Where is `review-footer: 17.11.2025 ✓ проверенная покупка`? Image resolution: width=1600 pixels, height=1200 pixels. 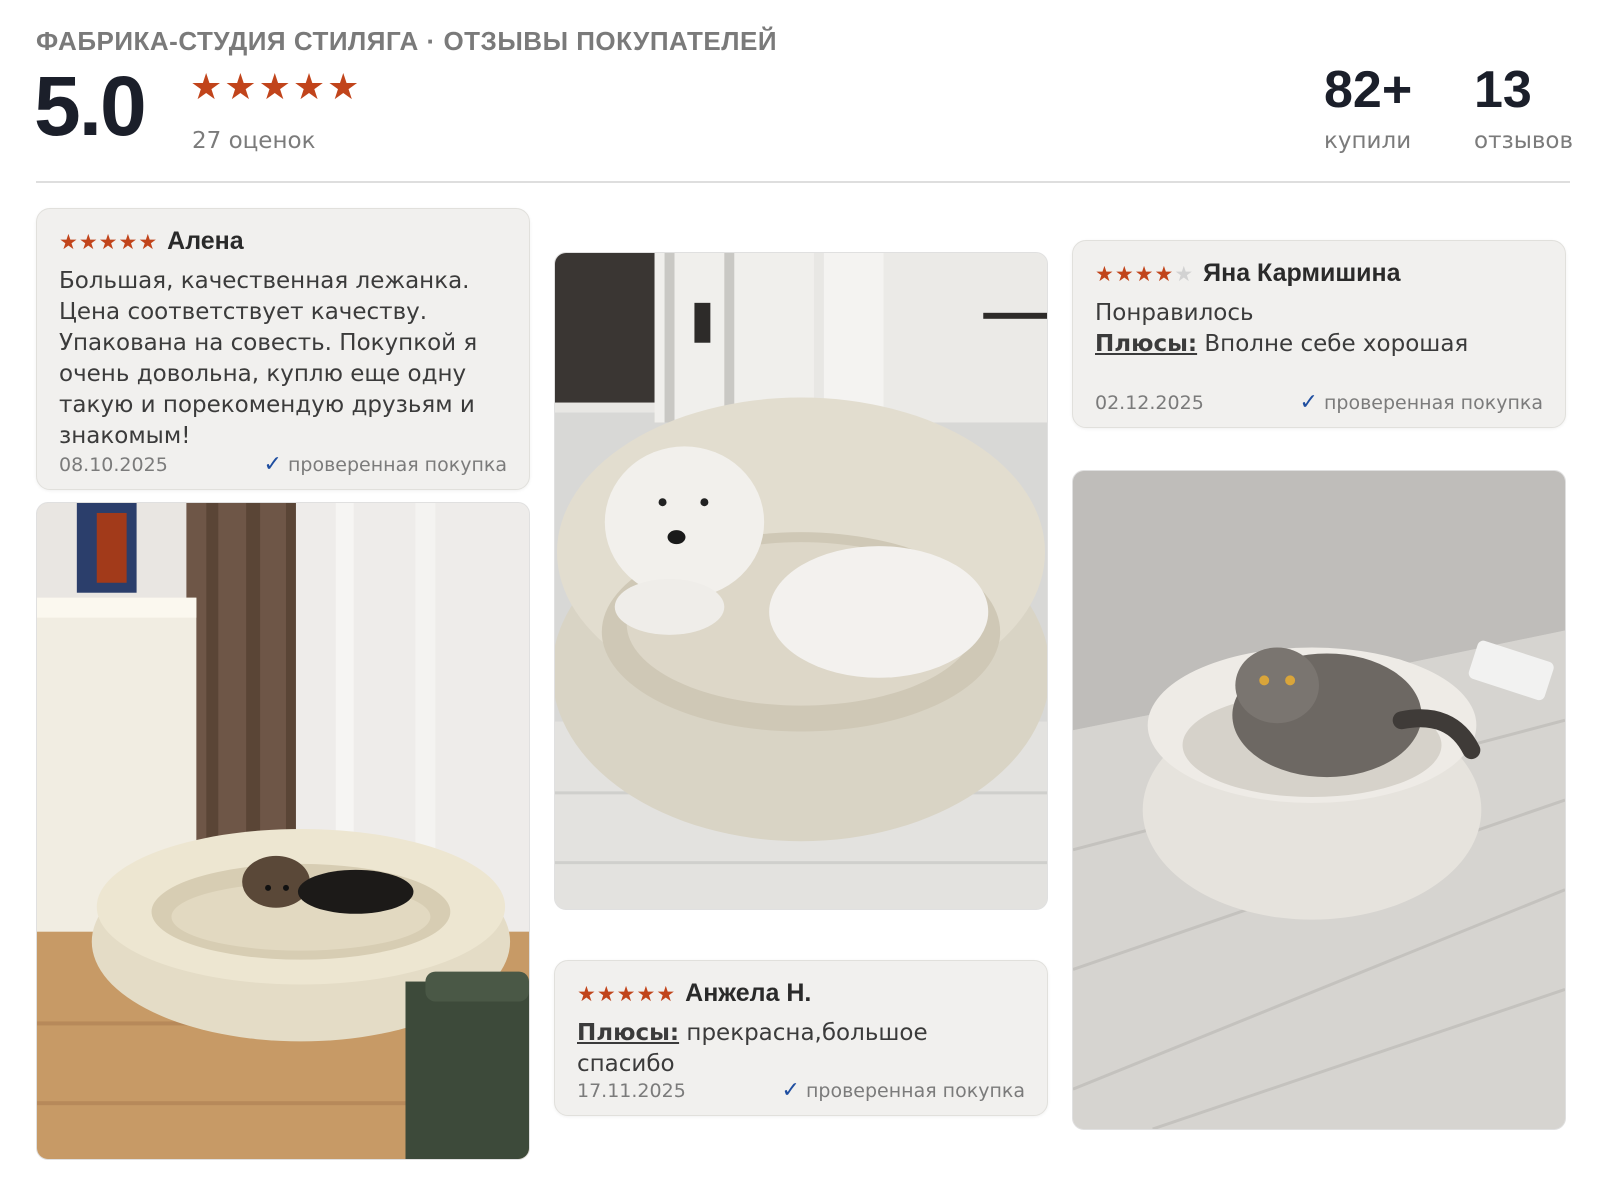
review-footer: 17.11.2025 ✓ проверенная покупка is located at coordinates (801, 1090).